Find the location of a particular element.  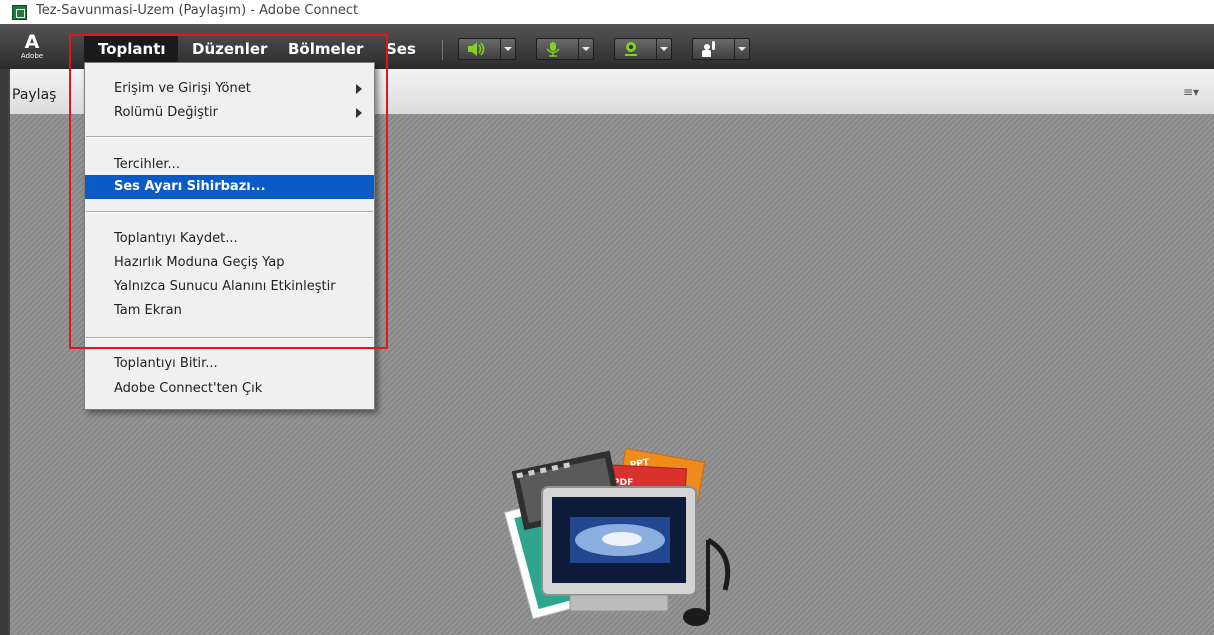

annotation-highlight-box is located at coordinates (228, 191).